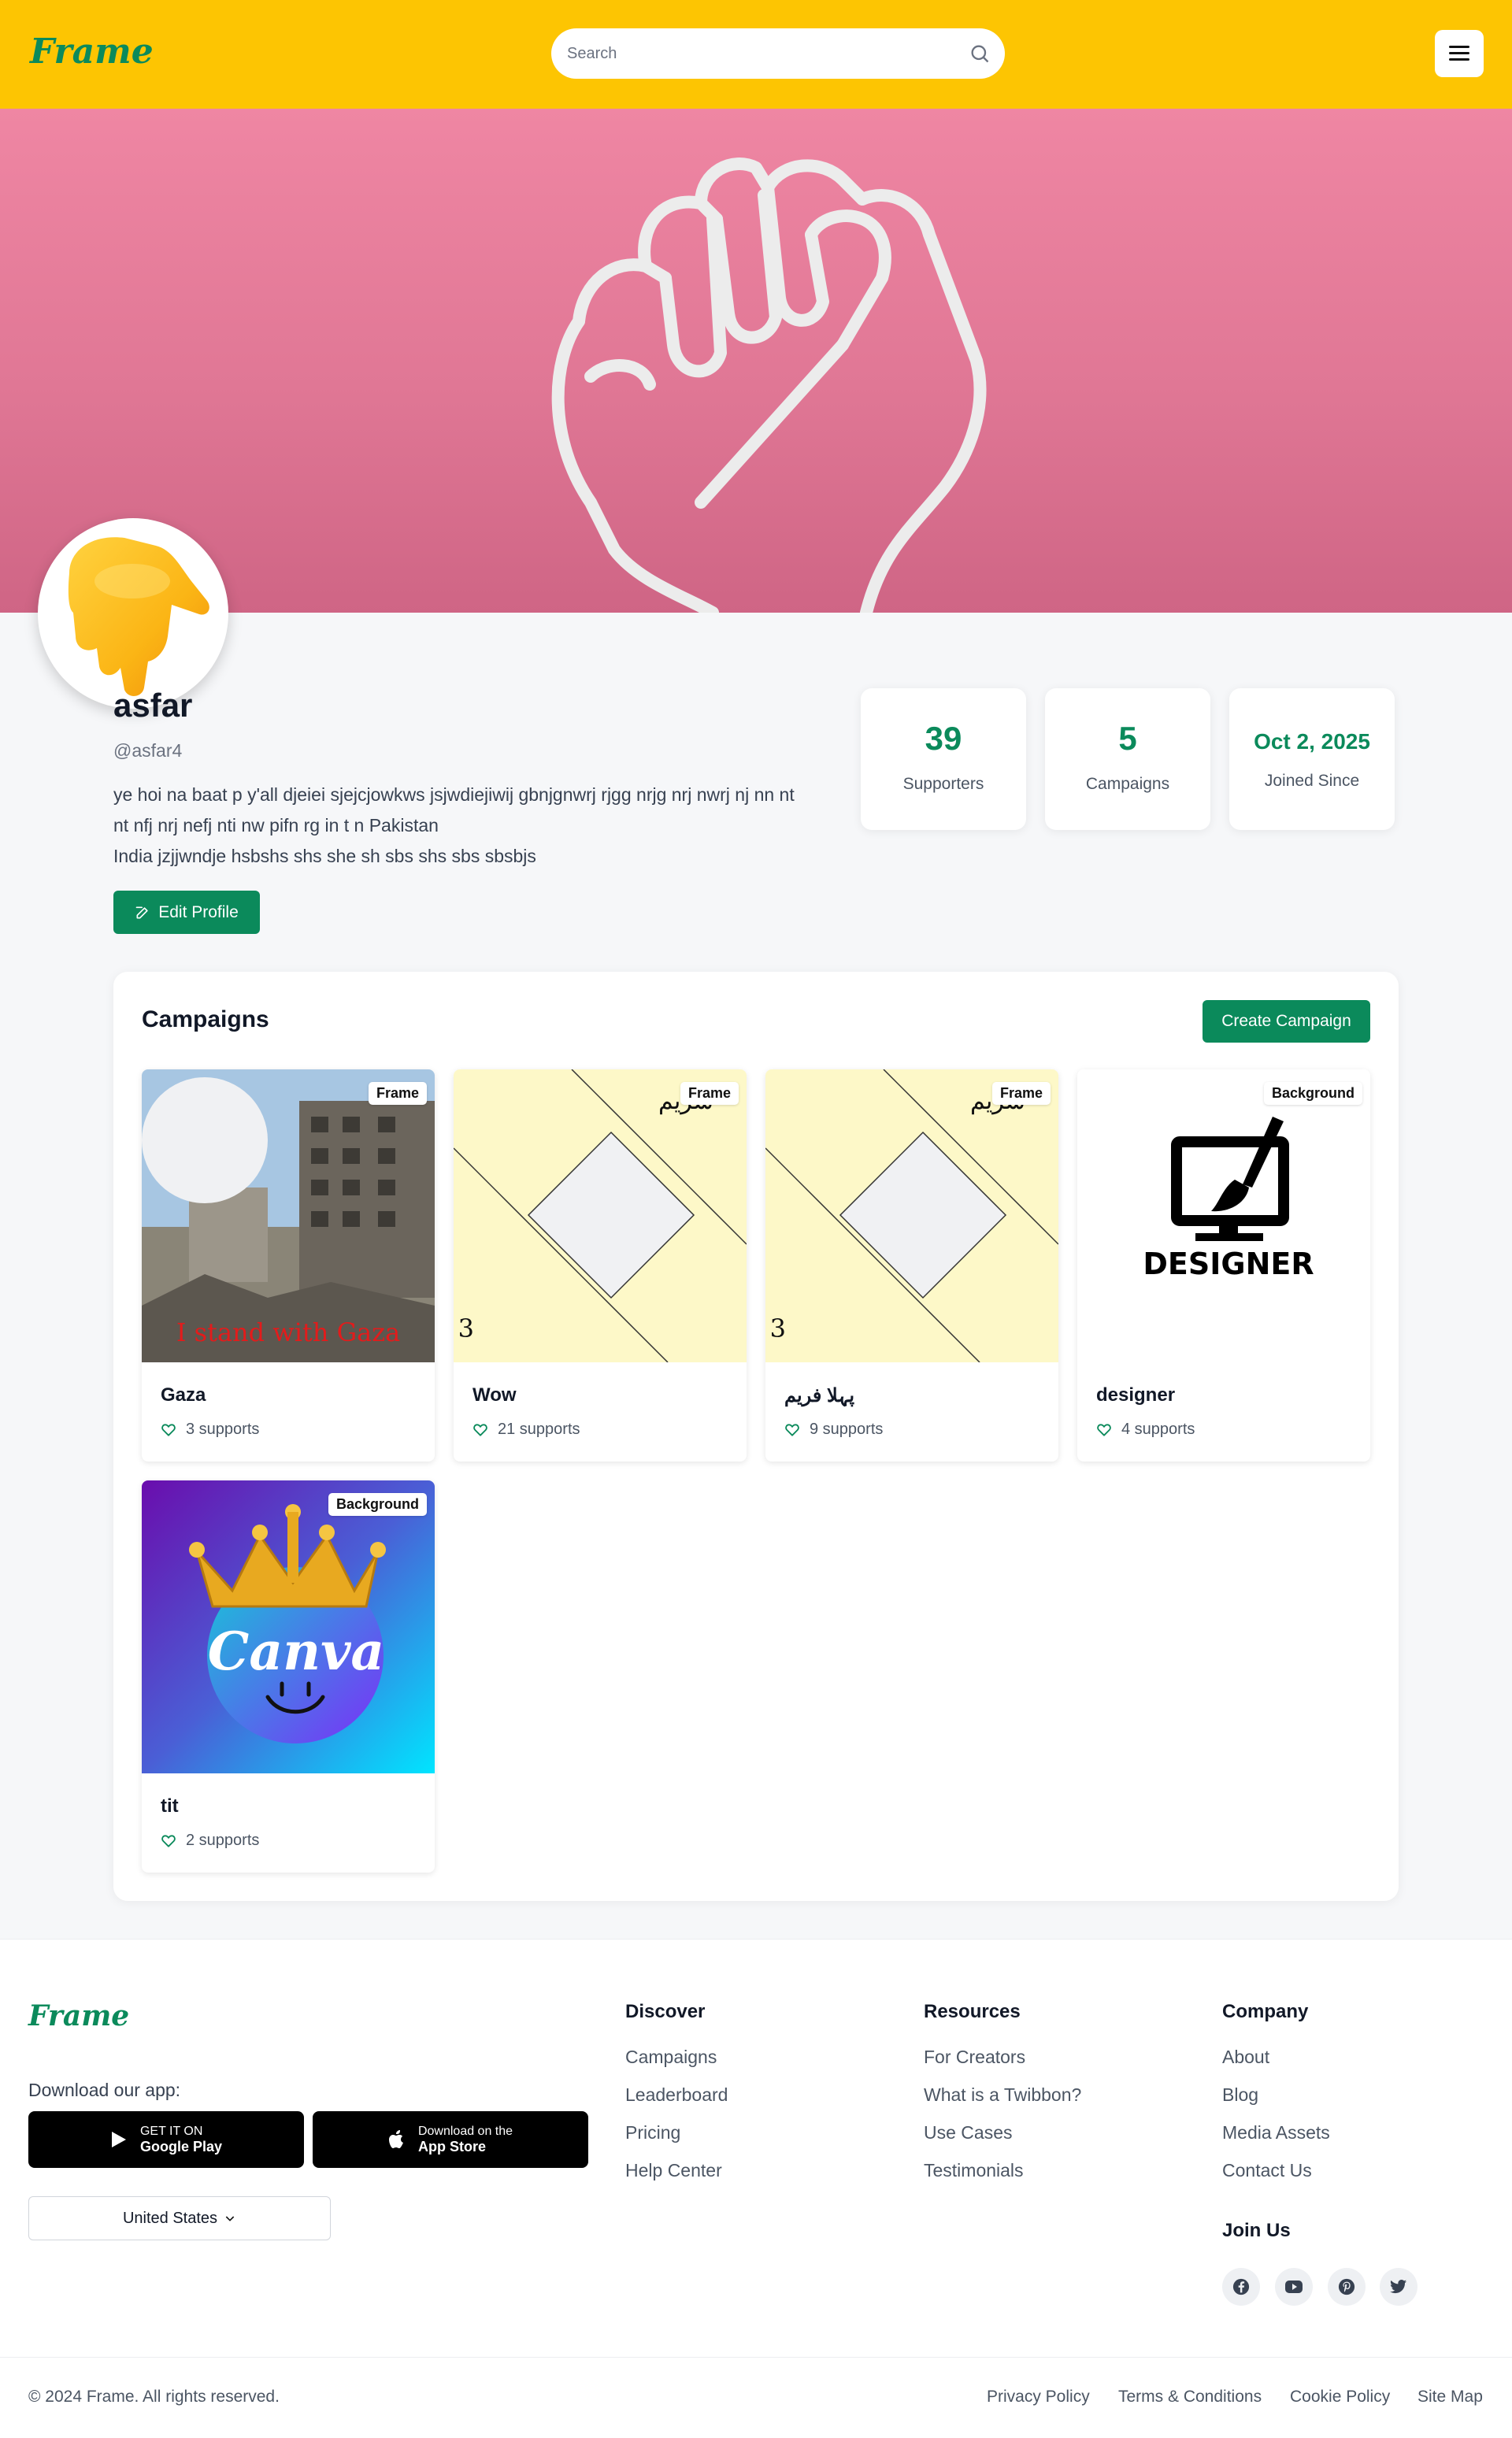  I want to click on pointing-hand-icon, so click(138, 616).